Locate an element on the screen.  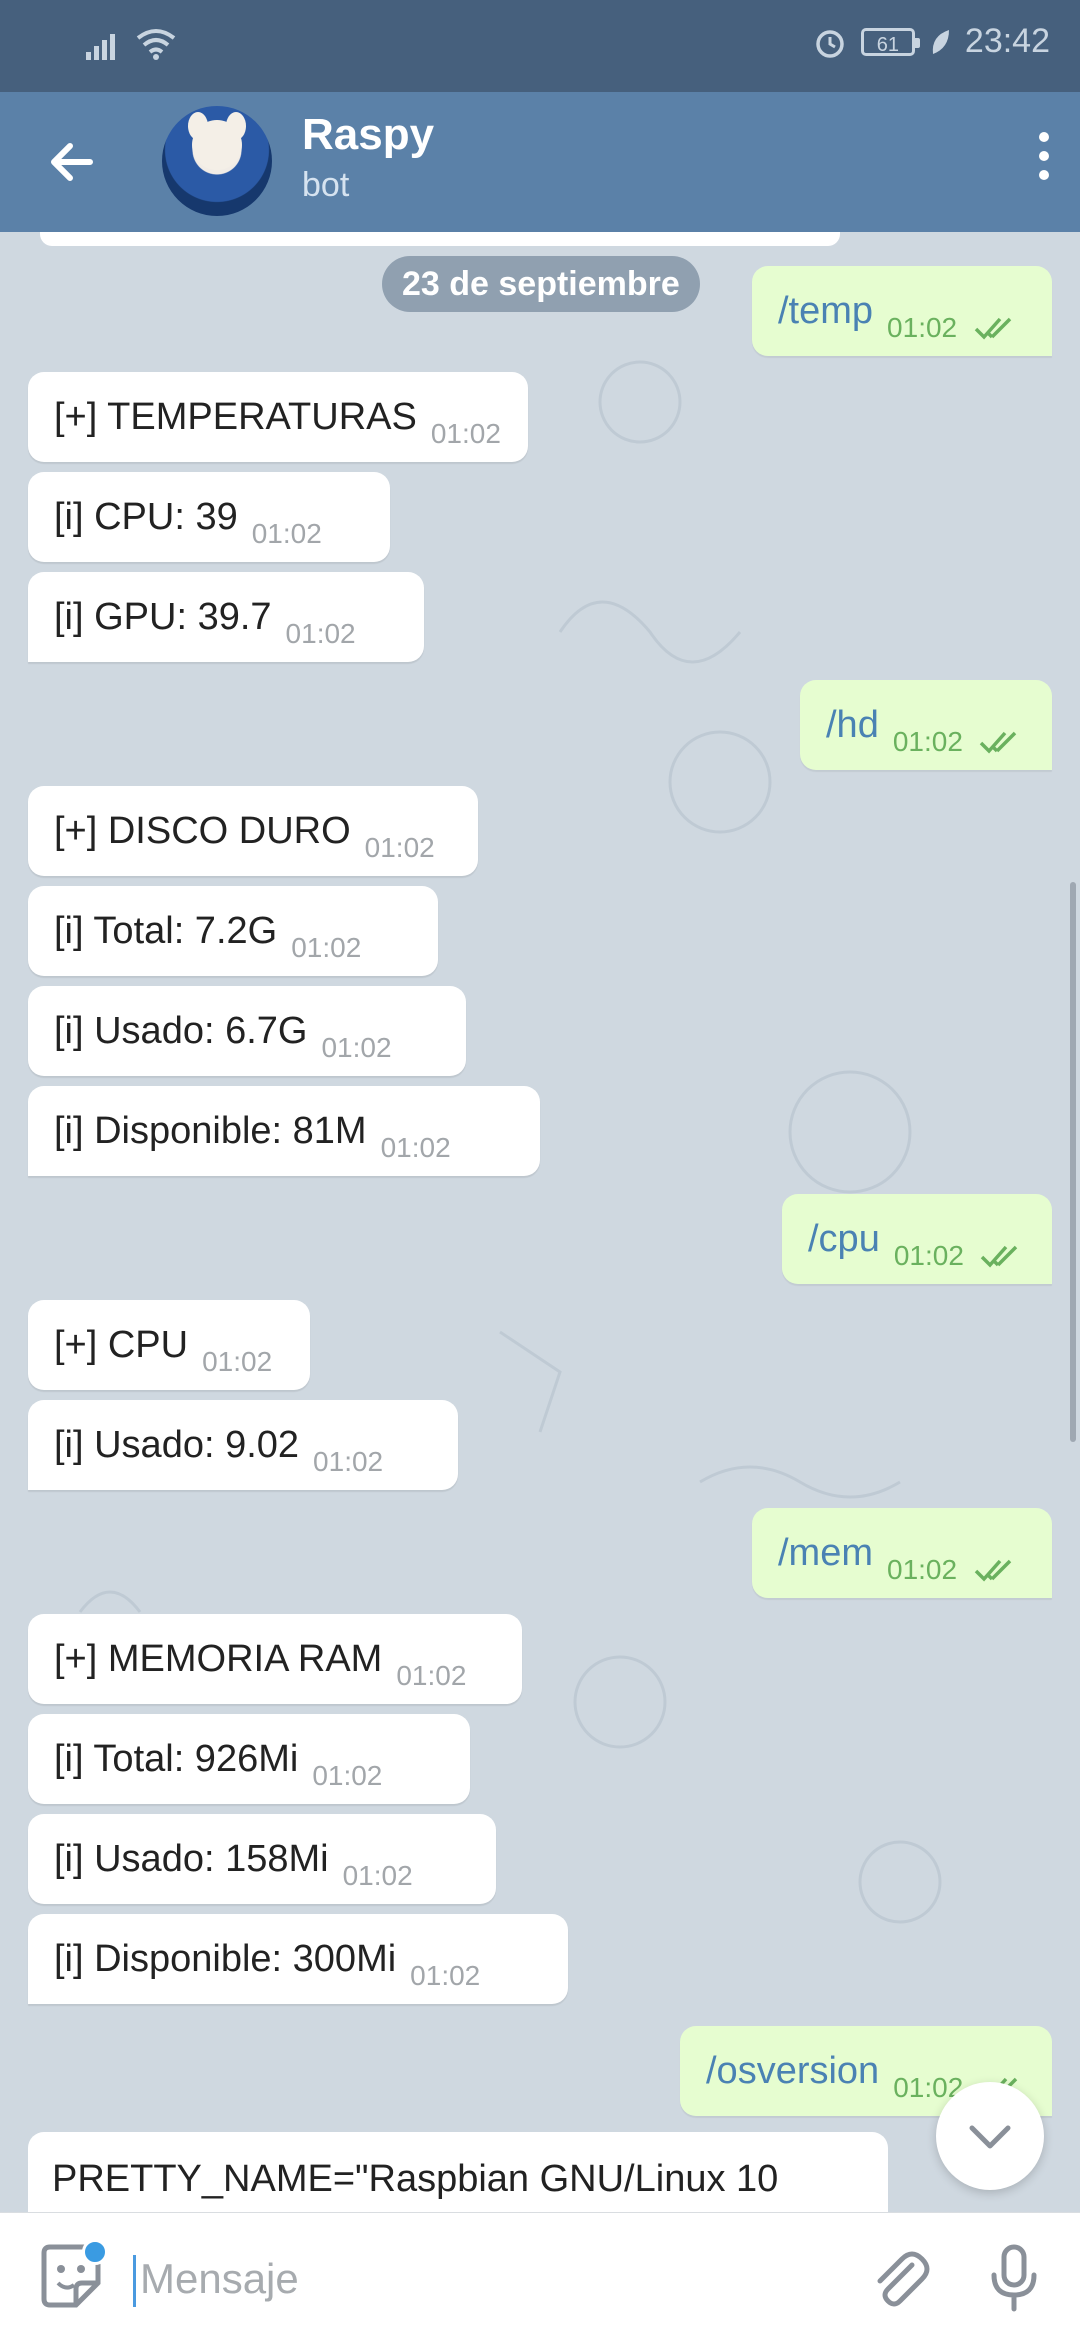
incoming-message: [+] TEMPERATURAS 01:02 is located at coordinates (278, 417).